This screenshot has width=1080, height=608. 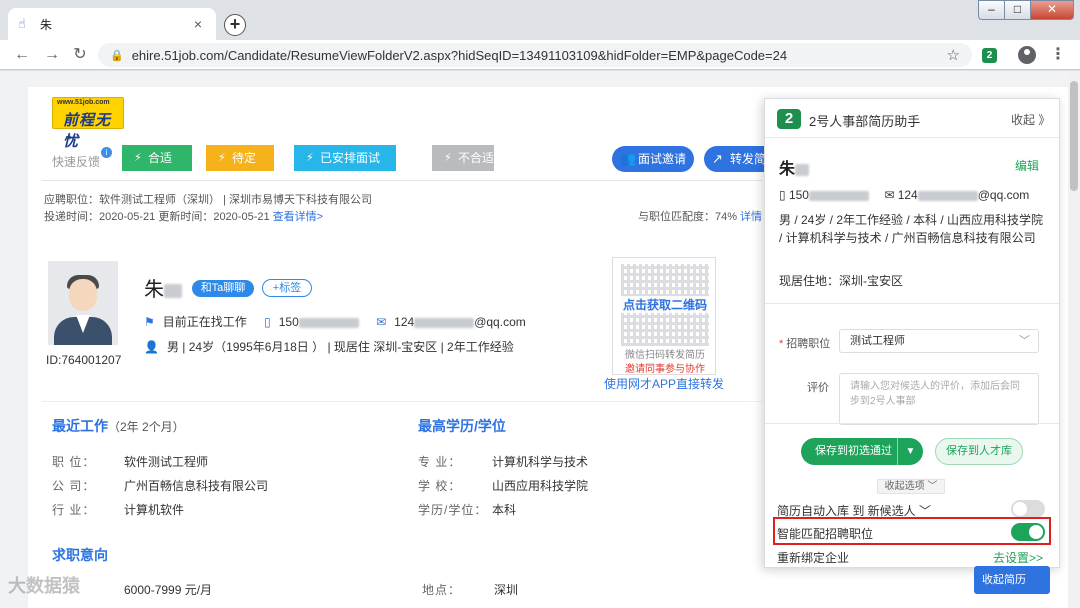 I want to click on chevron-down-icon: ▼, so click(x=910, y=451).